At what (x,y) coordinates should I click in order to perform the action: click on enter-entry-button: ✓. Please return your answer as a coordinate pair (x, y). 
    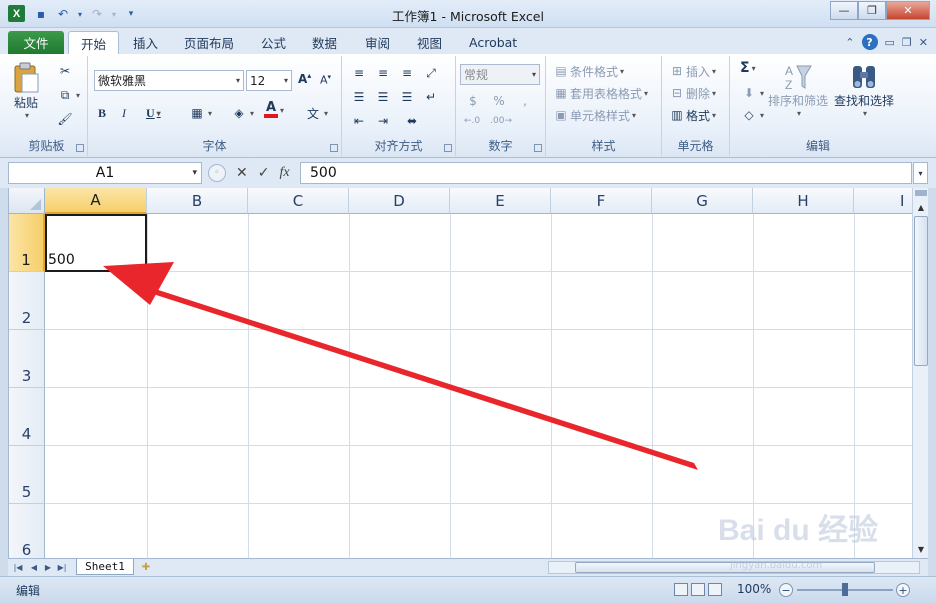
    Looking at the image, I should click on (264, 173).